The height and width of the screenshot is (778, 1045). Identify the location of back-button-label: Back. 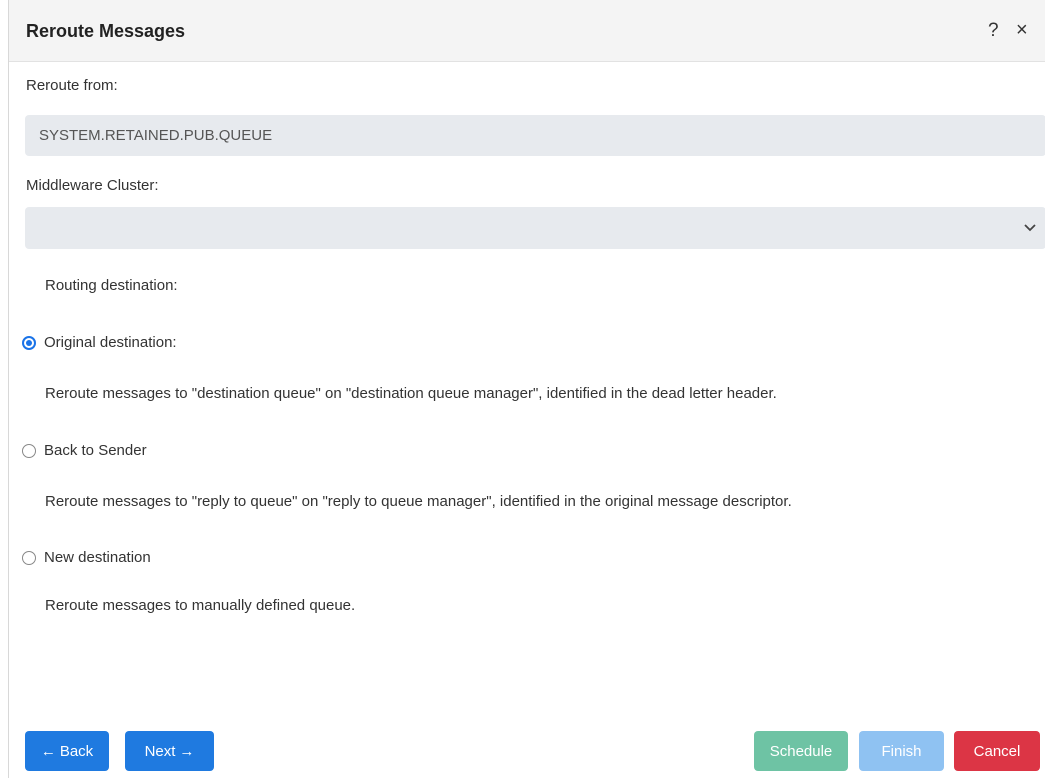
(76, 751).